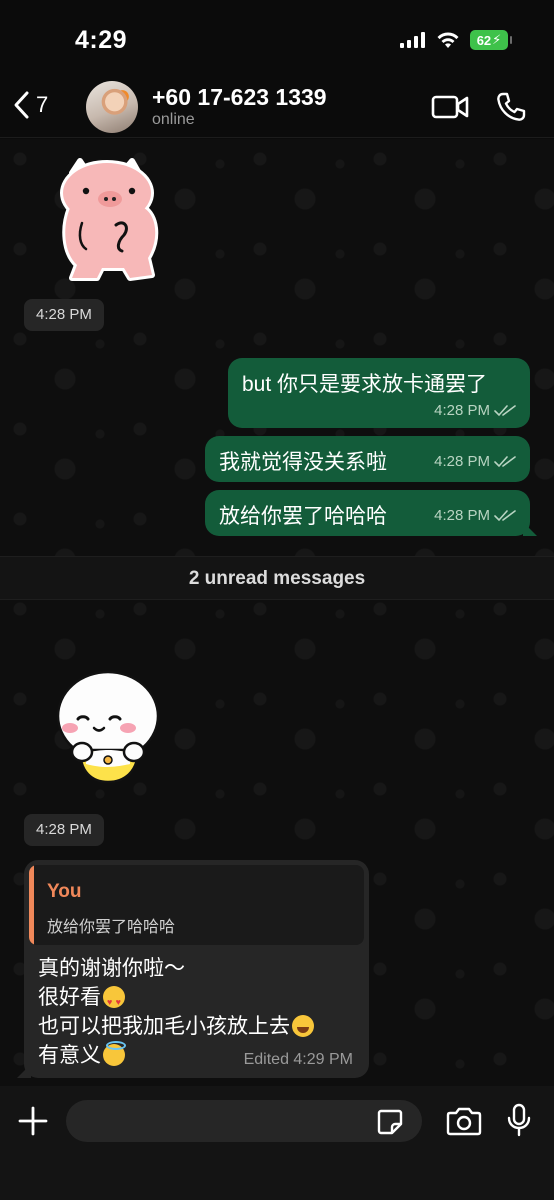 This screenshot has width=554, height=1200. Describe the element at coordinates (69, 997) in the screenshot. I see `message-line-text: 很好看` at that location.